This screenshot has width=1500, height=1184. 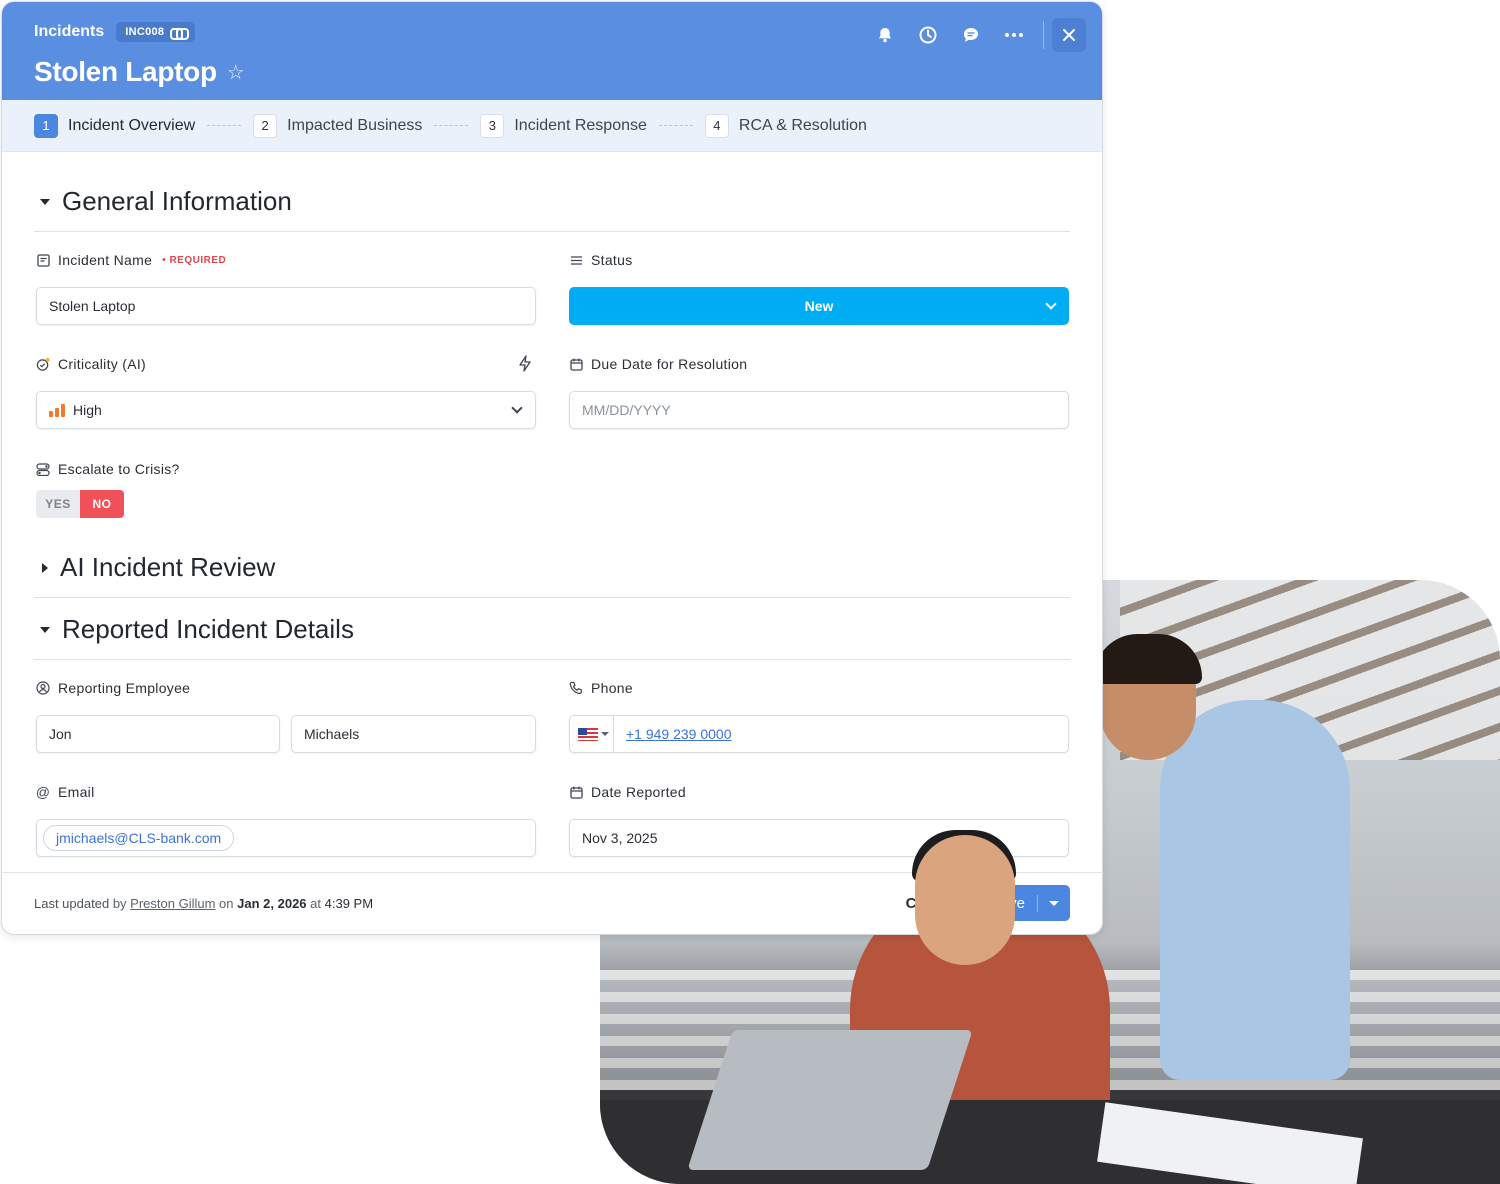 I want to click on comment-icon, so click(x=970, y=35).